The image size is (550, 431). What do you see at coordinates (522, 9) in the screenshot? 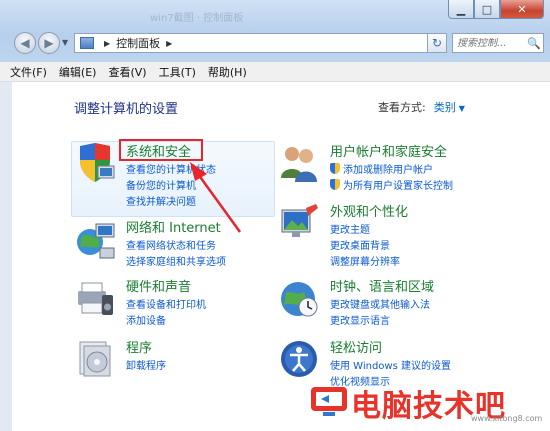
I see `close-button: ✕` at bounding box center [522, 9].